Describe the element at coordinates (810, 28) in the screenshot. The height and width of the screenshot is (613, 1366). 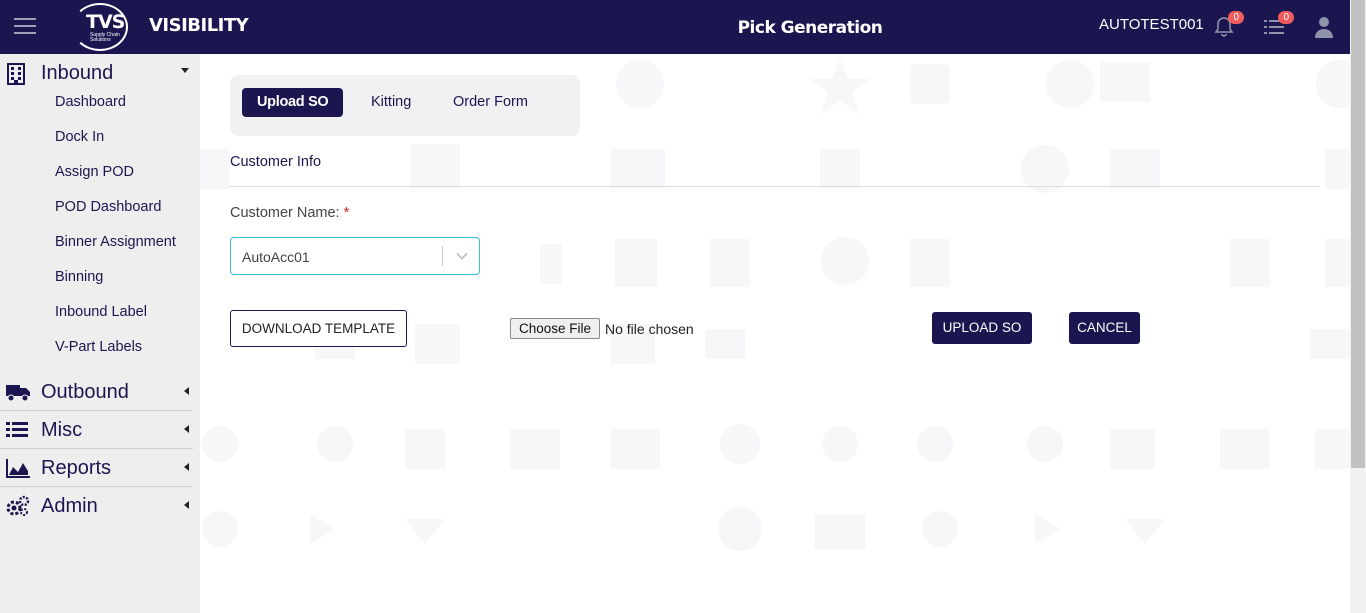
I see `page-title: Pick Generation` at that location.